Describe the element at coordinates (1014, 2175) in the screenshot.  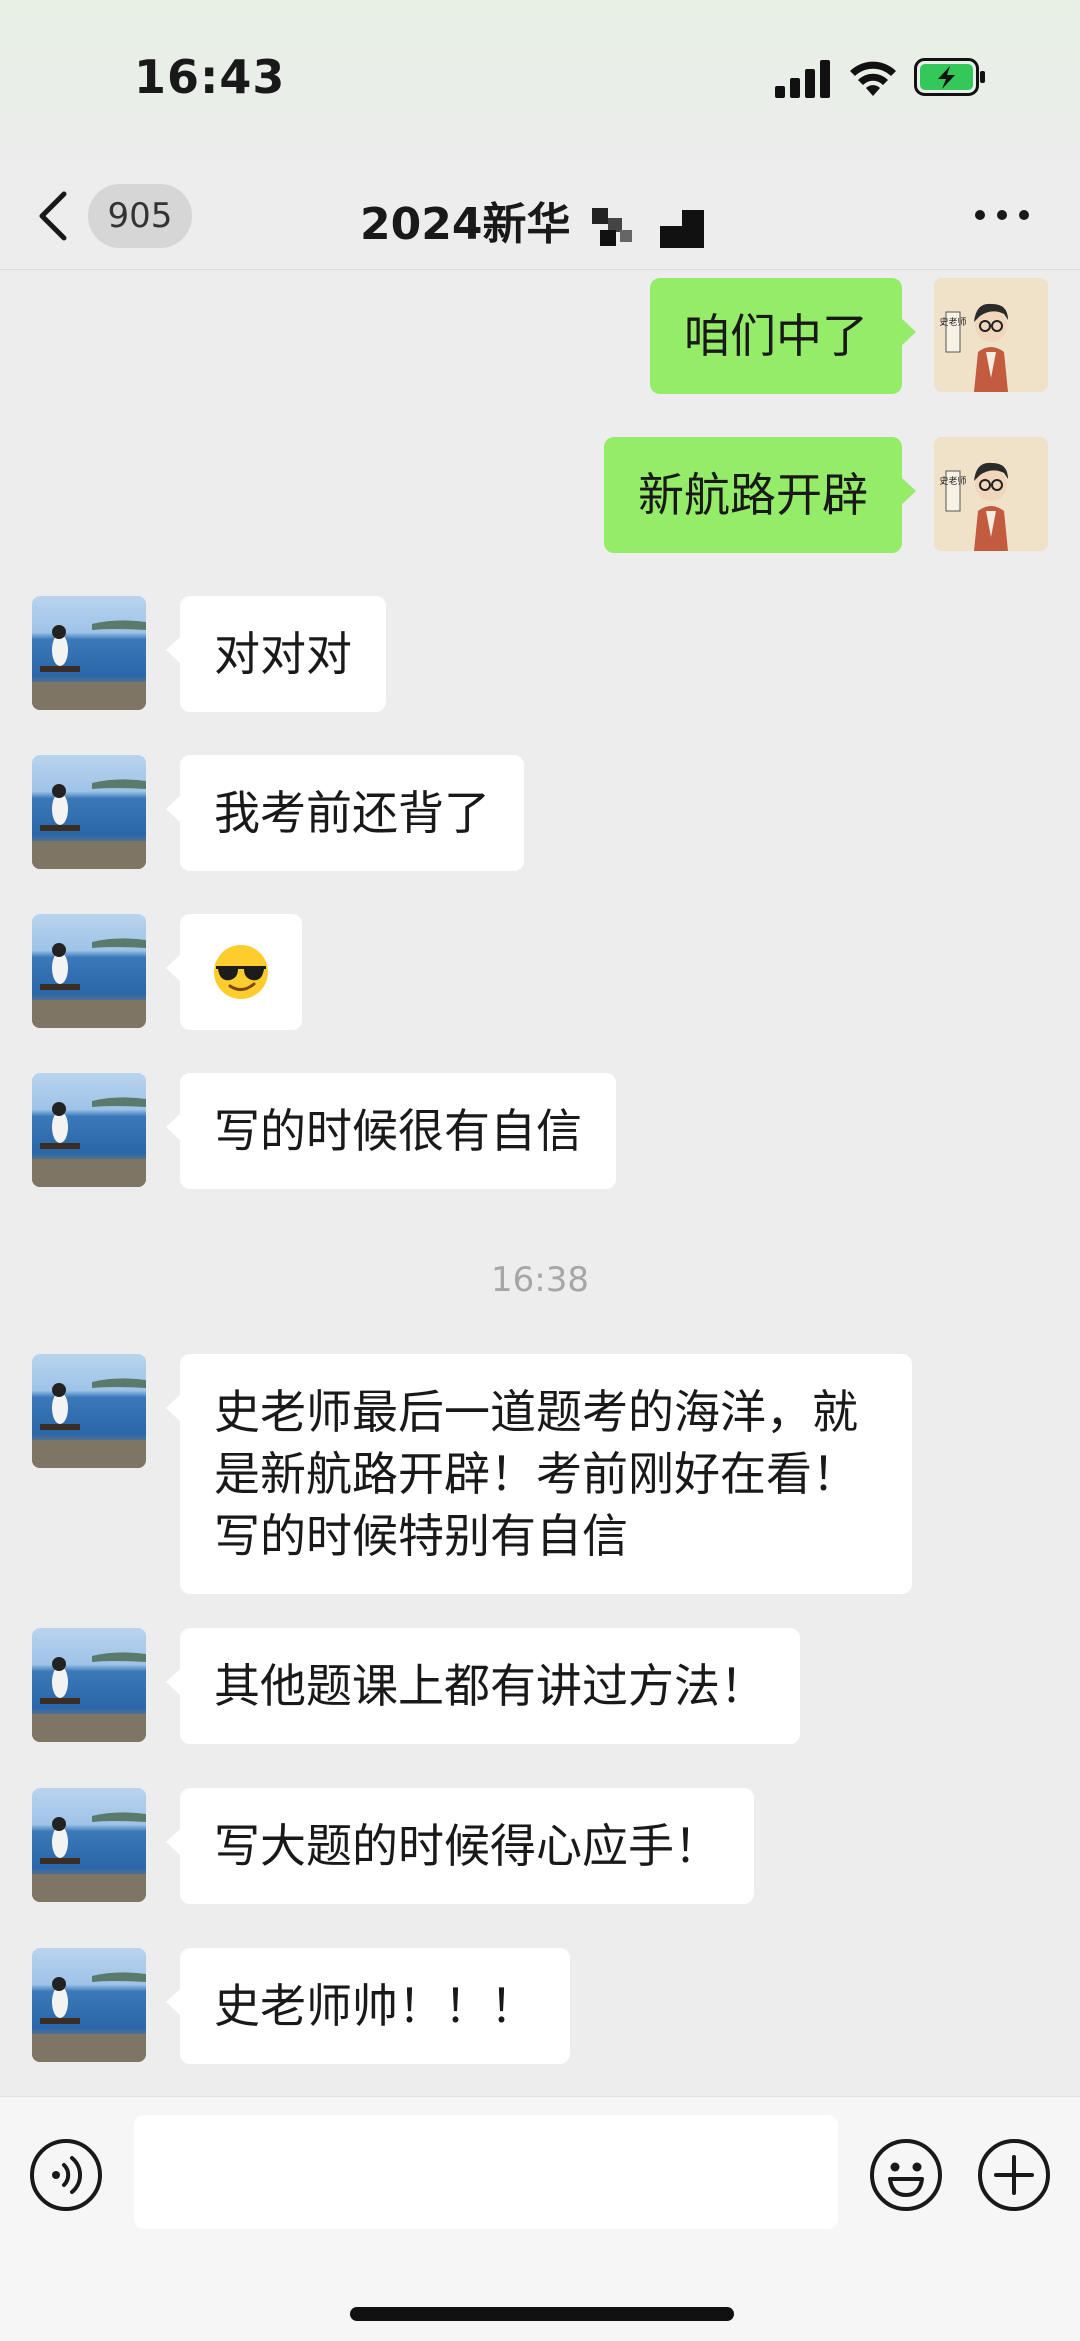
I see `plus-icon` at that location.